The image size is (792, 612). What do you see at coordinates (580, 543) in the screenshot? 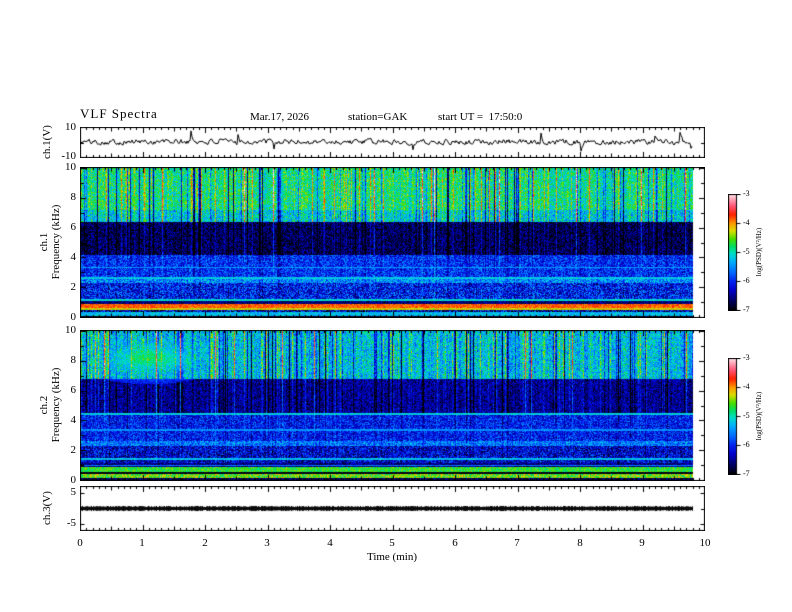
I see `x-tick: 8` at bounding box center [580, 543].